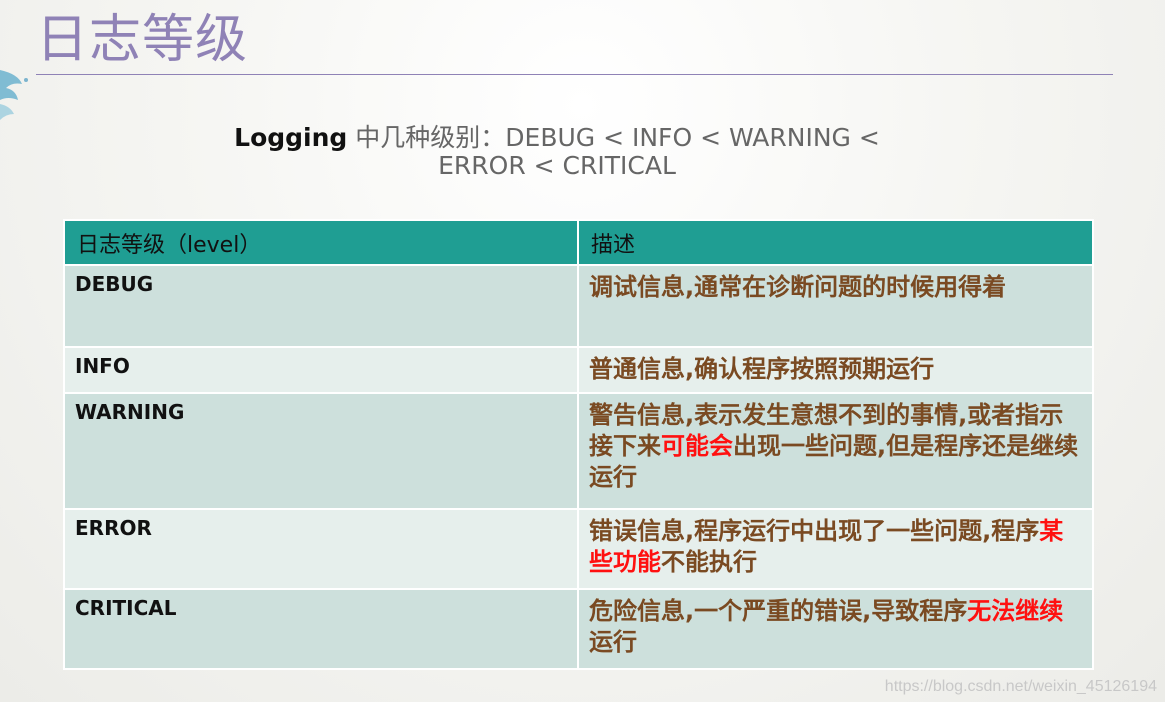 Image resolution: width=1165 pixels, height=702 pixels. Describe the element at coordinates (835, 242) in the screenshot. I see `header-description: 描述` at that location.